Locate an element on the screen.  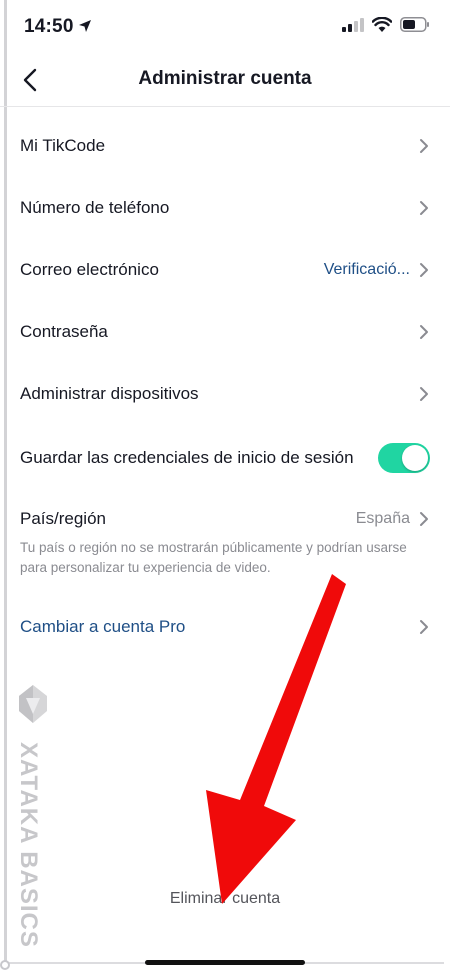
status-bar: 14:50 is located at coordinates (225, 27).